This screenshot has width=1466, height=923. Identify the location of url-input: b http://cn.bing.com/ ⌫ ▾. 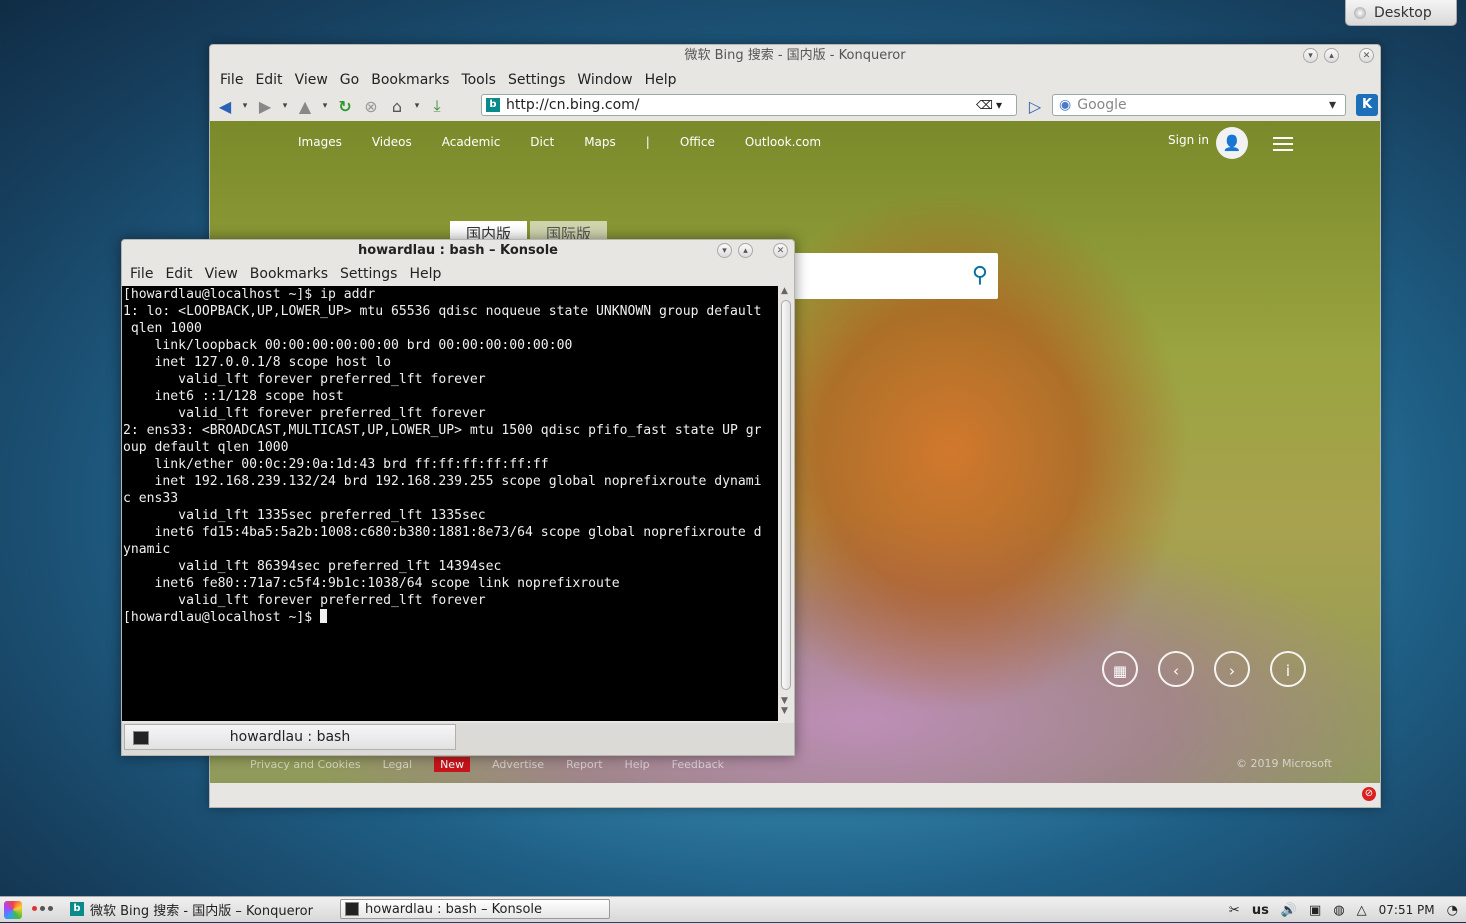
(749, 105).